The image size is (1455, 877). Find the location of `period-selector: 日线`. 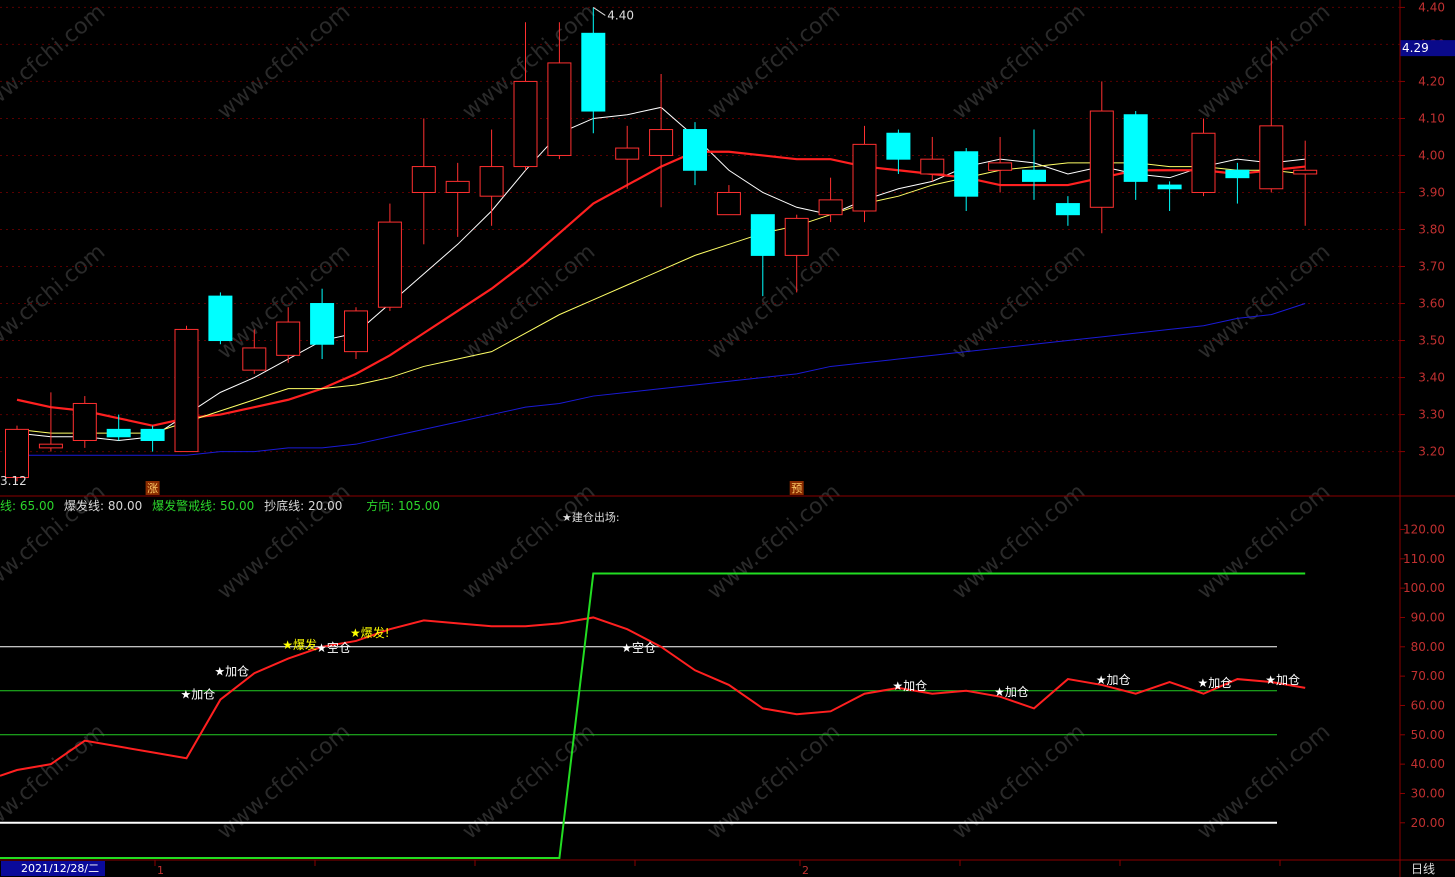

period-selector: 日线 is located at coordinates (1429, 869).